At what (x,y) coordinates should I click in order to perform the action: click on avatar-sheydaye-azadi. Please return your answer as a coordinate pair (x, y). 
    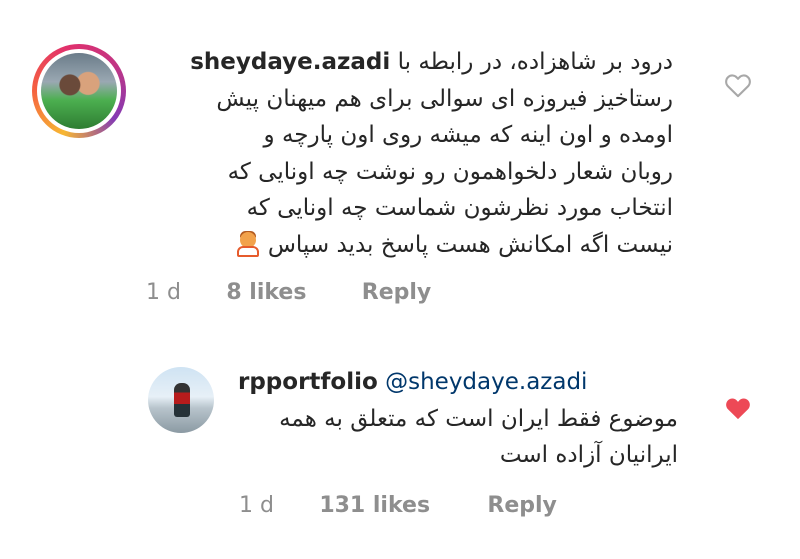
    Looking at the image, I should click on (79, 91).